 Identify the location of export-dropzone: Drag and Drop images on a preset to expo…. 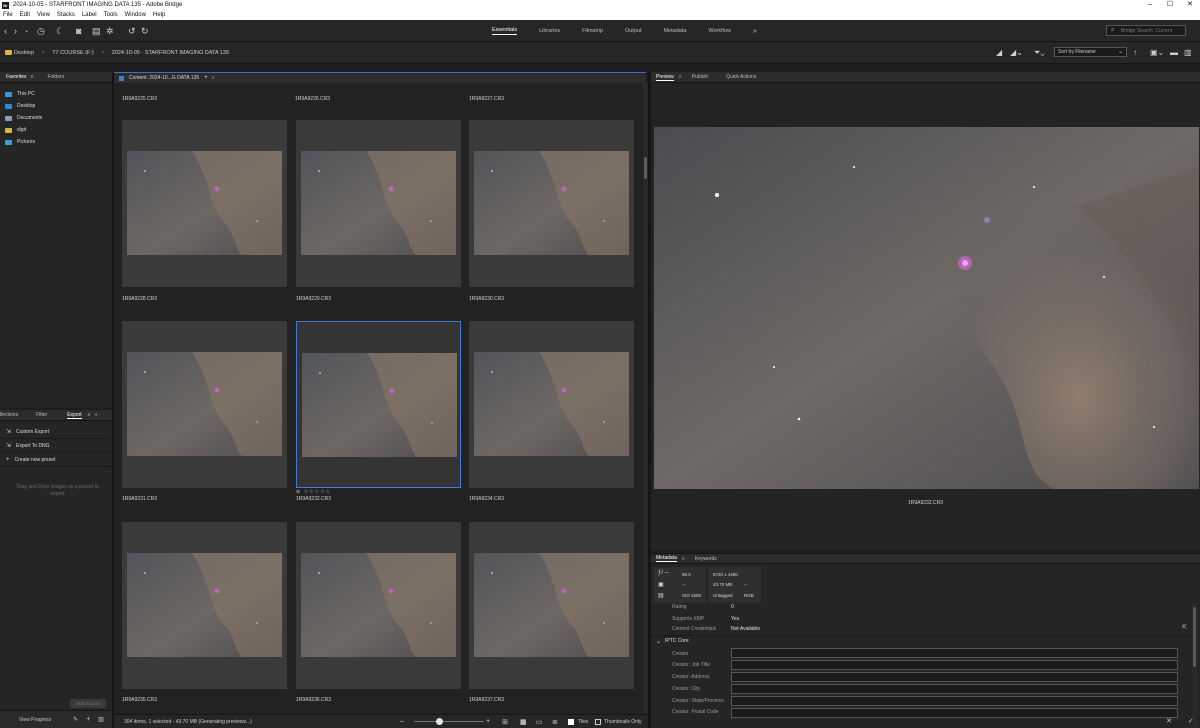
(57, 491).